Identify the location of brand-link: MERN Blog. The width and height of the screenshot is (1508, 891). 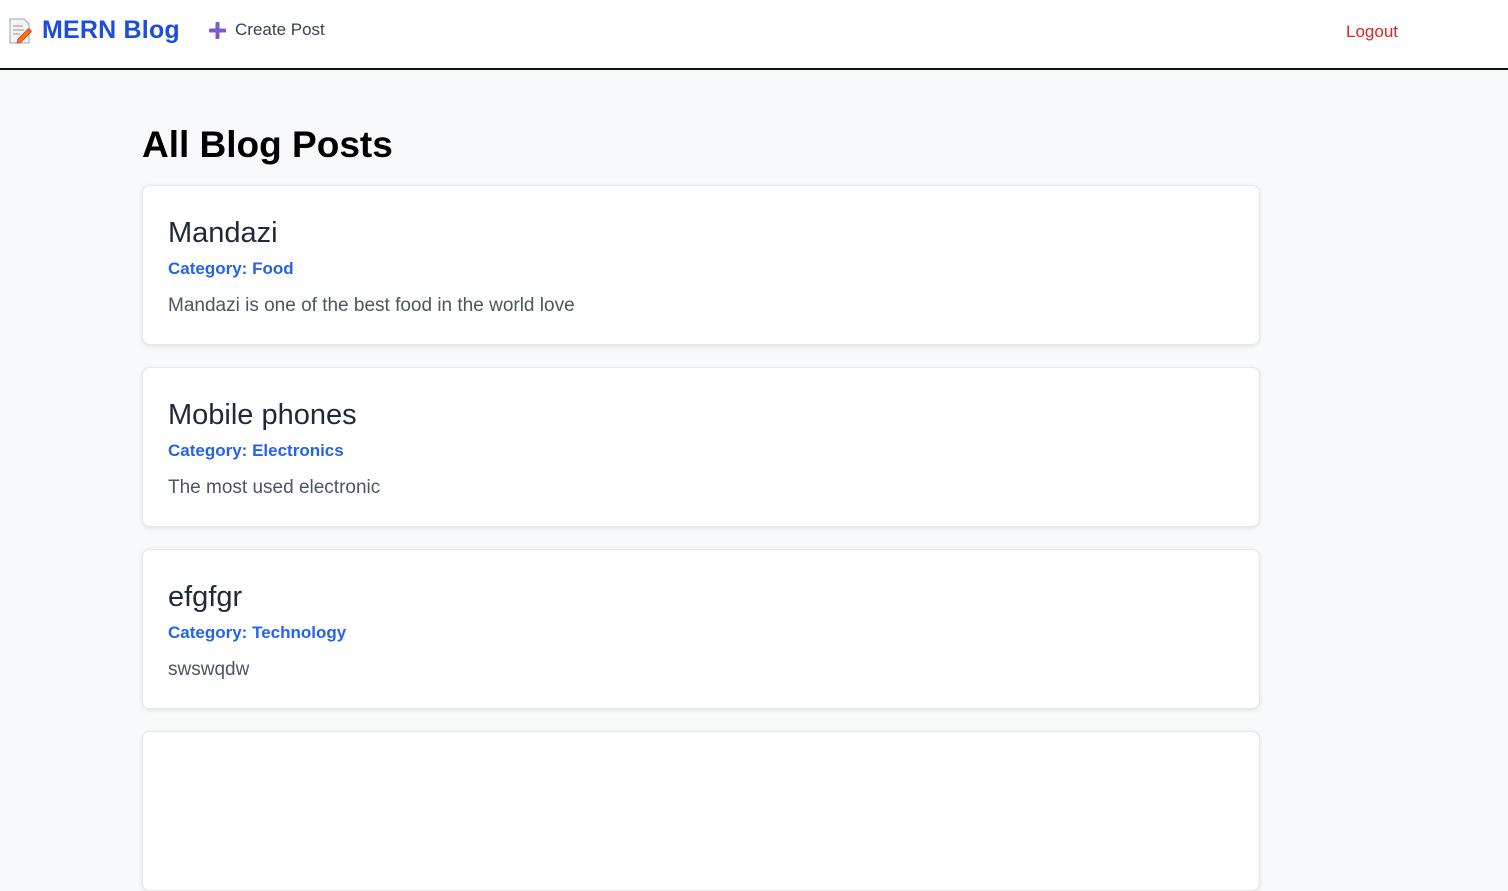
(94, 30).